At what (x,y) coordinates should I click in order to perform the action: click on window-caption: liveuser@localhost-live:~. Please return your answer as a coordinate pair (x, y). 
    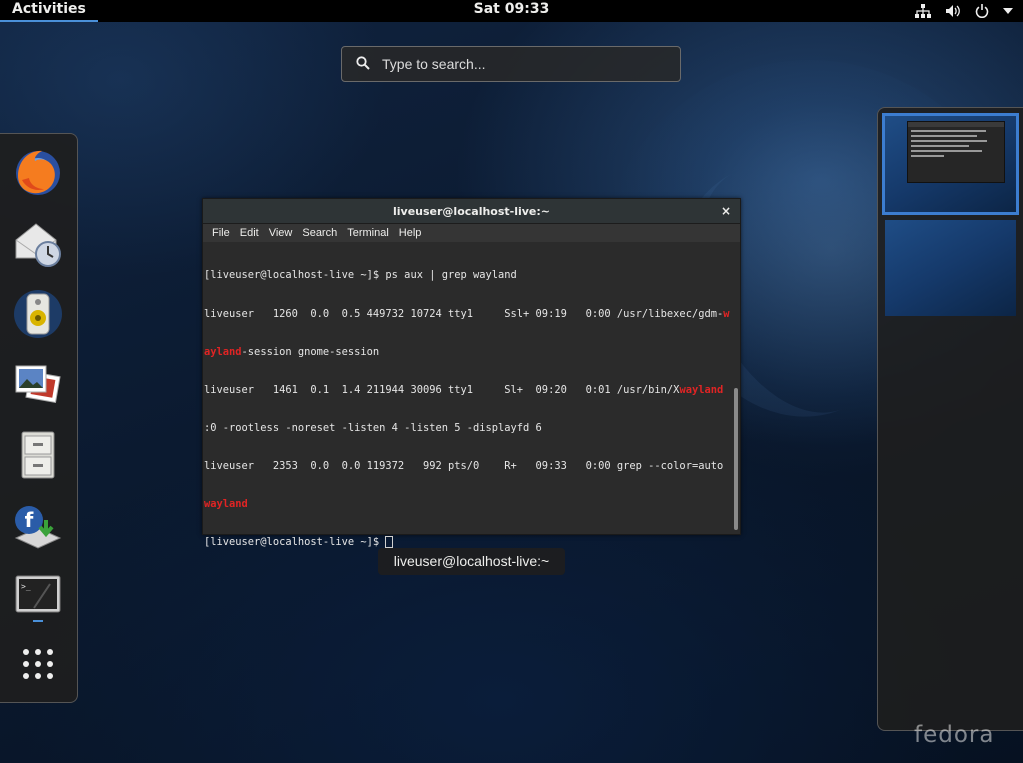
    Looking at the image, I should click on (471, 561).